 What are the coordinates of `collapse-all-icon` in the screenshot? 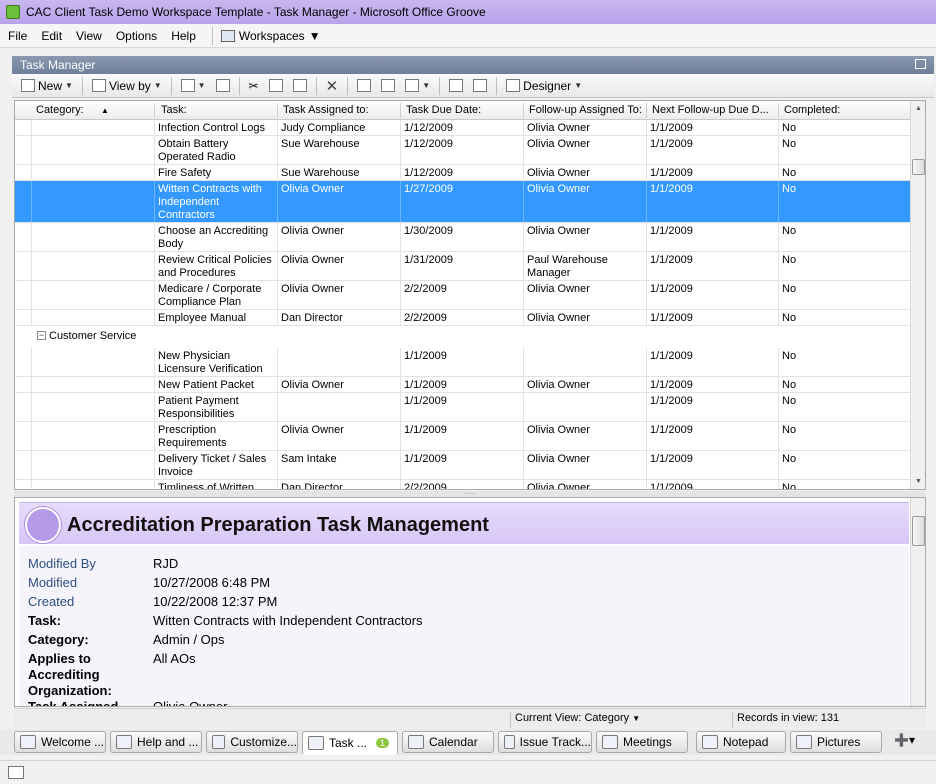 It's located at (480, 85).